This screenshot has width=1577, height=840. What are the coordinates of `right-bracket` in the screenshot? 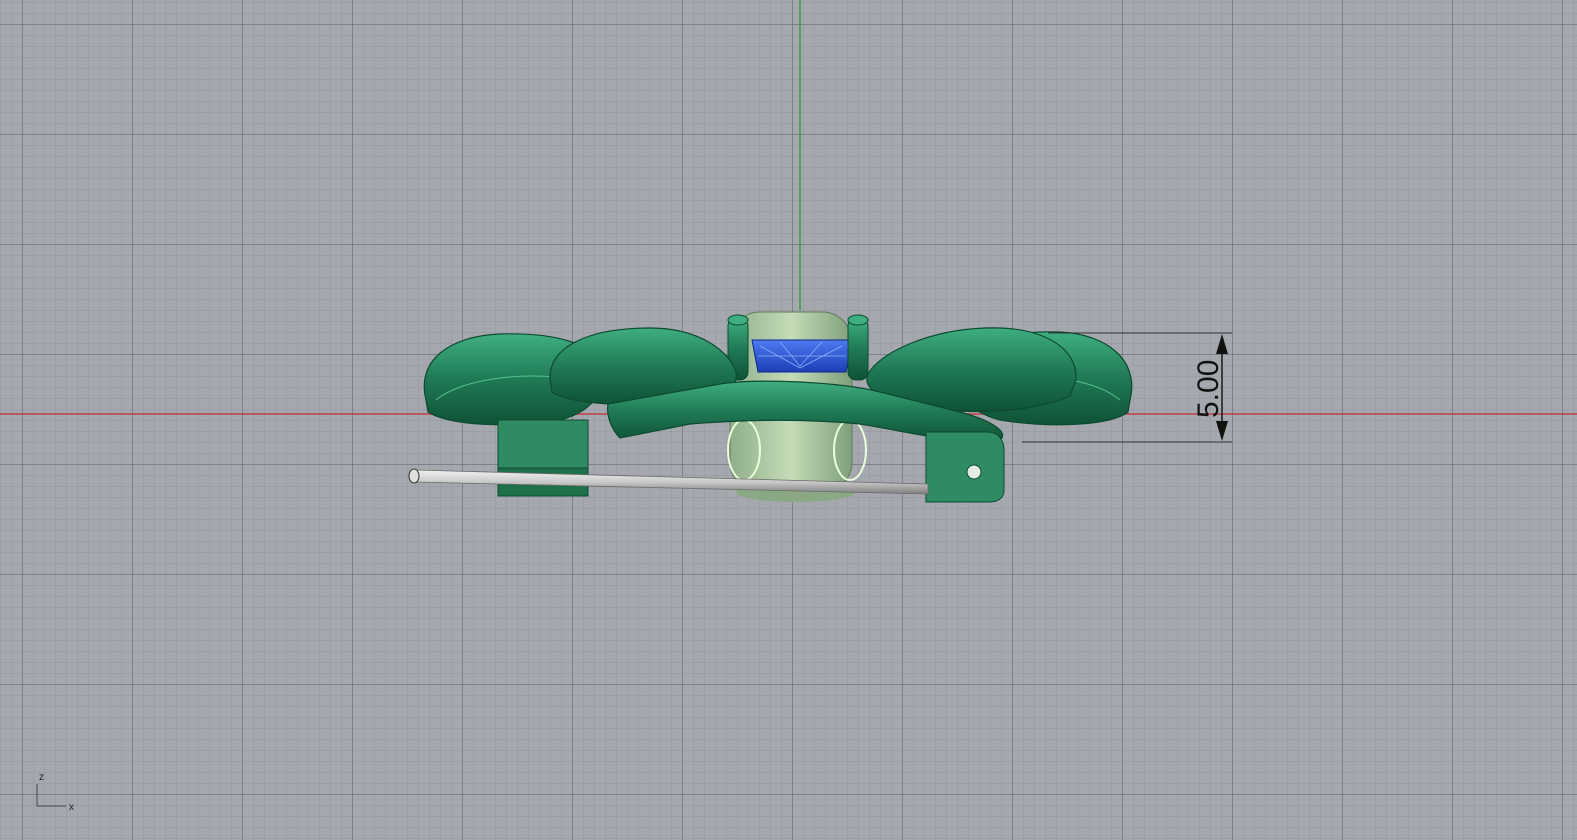 It's located at (965, 467).